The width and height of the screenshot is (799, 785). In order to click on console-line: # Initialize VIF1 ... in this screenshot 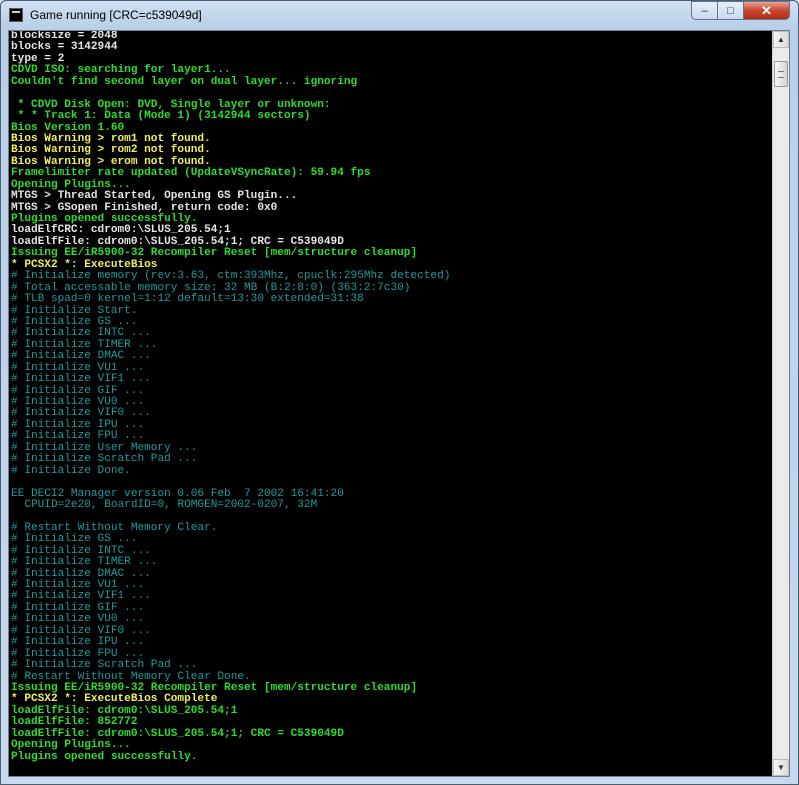, I will do `click(81, 379)`.